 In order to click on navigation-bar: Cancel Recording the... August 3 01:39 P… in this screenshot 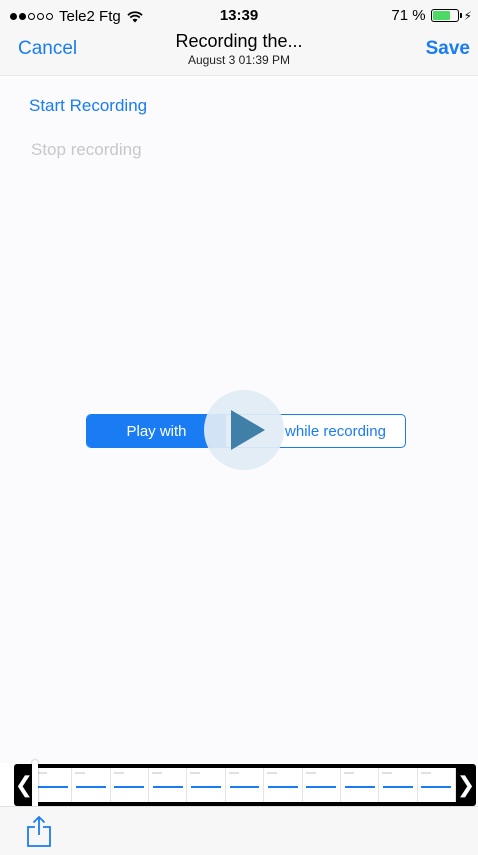, I will do `click(239, 53)`.